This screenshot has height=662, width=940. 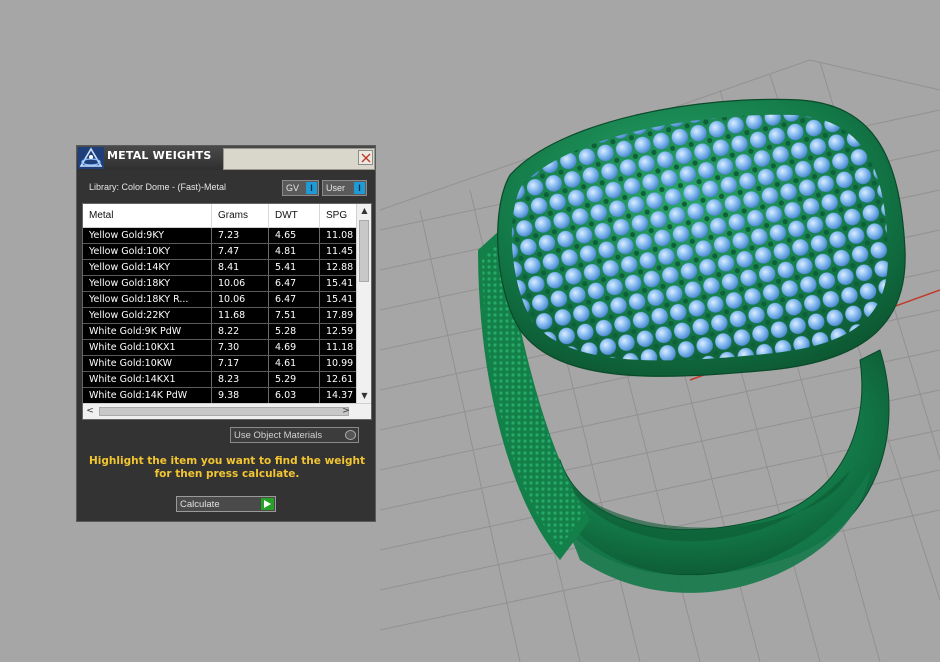 What do you see at coordinates (363, 303) in the screenshot?
I see `vertical-scrollbar: ▲ ▼` at bounding box center [363, 303].